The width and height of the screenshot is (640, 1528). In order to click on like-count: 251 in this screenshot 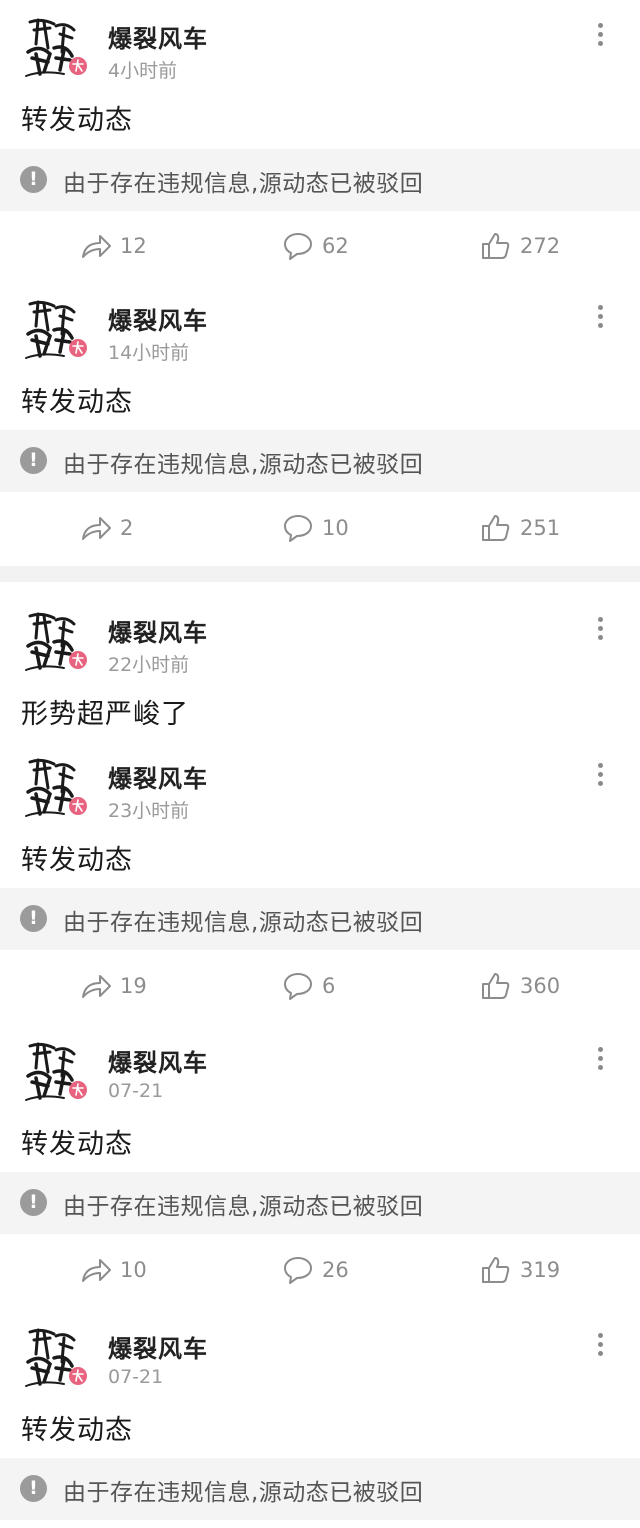, I will do `click(540, 528)`.